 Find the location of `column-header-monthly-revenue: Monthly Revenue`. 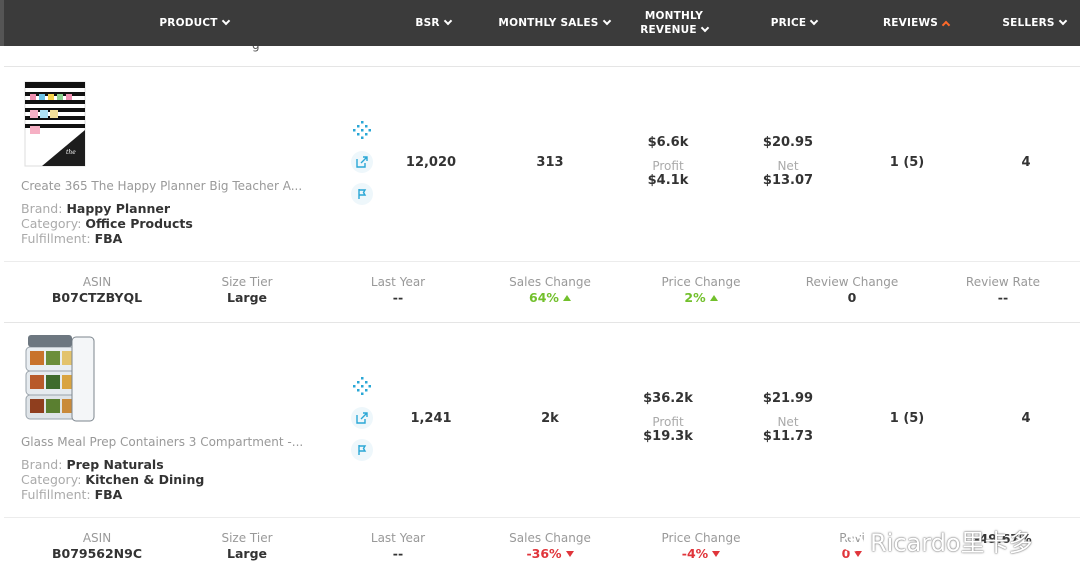

column-header-monthly-revenue: Monthly Revenue is located at coordinates (674, 23).